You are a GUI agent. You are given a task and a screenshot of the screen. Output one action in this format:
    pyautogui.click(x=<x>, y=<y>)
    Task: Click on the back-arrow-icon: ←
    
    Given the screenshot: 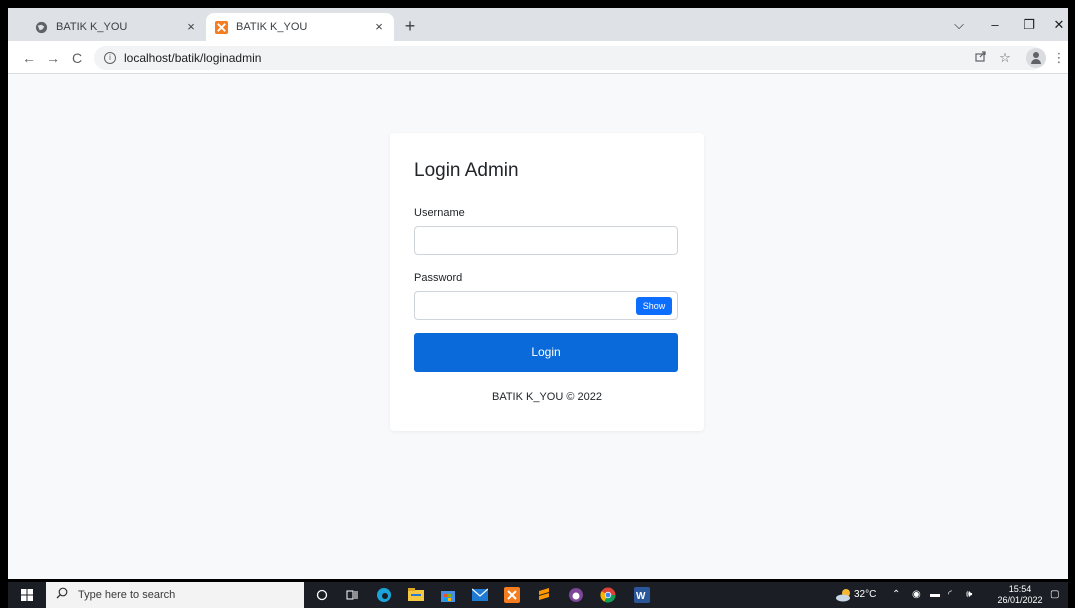 What is the action you would take?
    pyautogui.click(x=29, y=58)
    